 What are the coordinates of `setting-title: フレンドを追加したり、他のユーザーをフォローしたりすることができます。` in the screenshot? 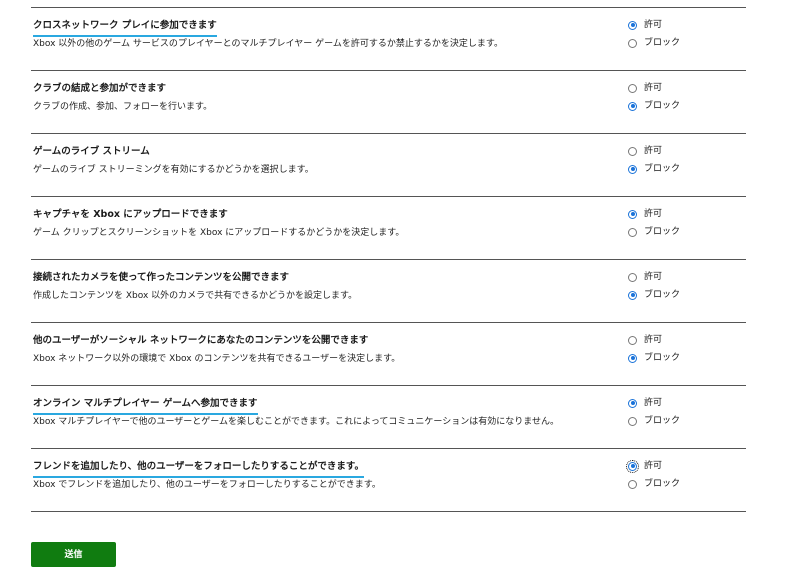 It's located at (198, 469).